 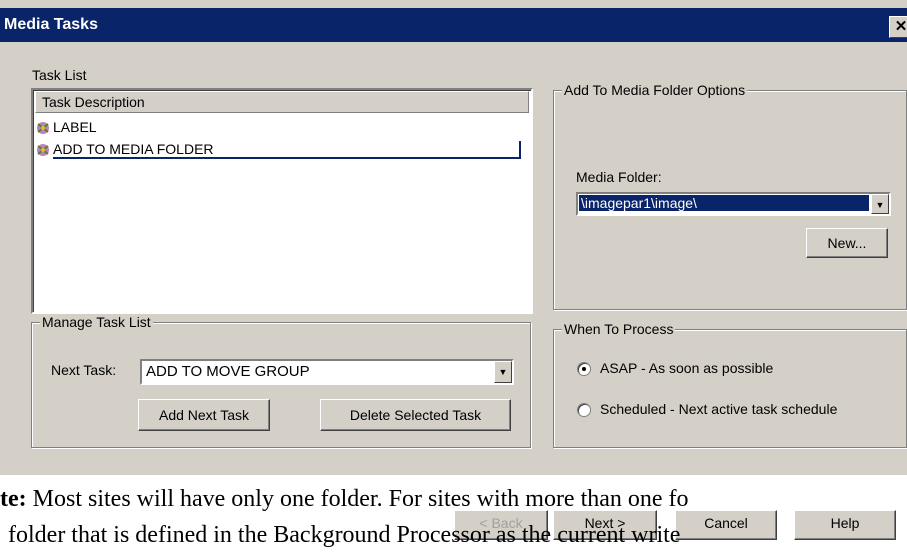 What do you see at coordinates (619, 177) in the screenshot?
I see `media-folder-label: Media Folder:` at bounding box center [619, 177].